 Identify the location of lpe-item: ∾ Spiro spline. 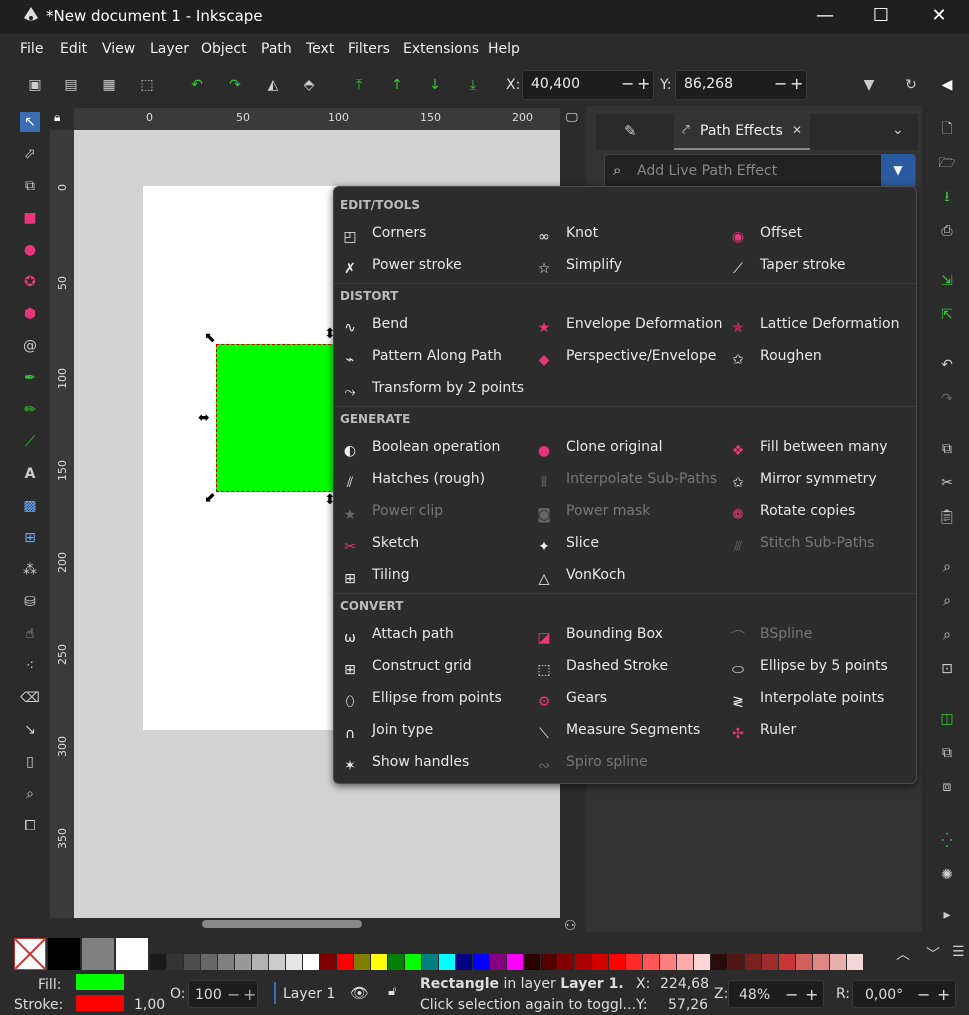
(590, 765).